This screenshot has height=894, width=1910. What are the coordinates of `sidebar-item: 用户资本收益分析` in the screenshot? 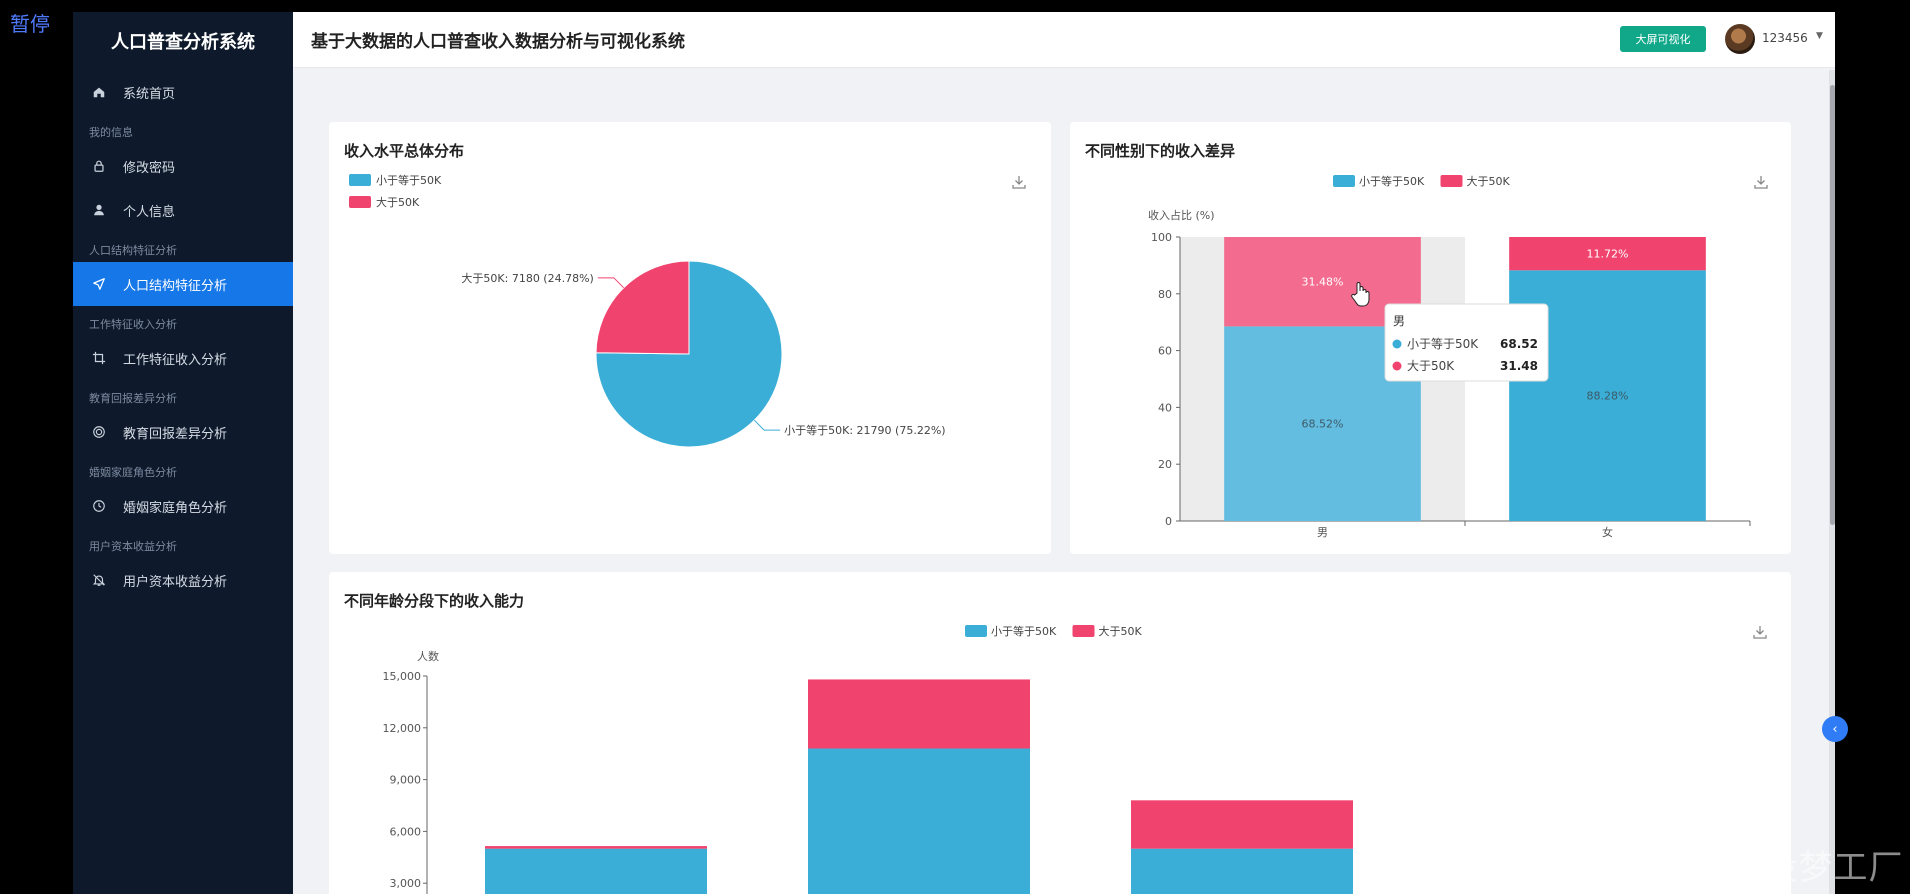 It's located at (183, 580).